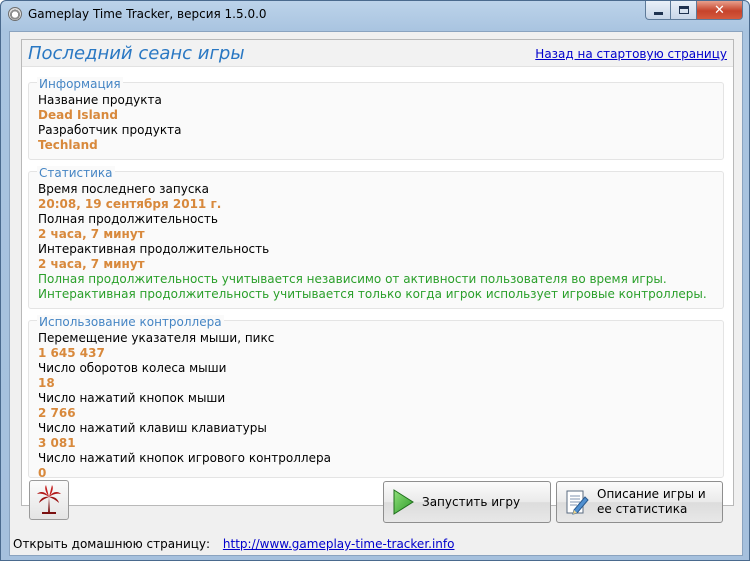  What do you see at coordinates (156, 338) in the screenshot?
I see `mouse-move-label: Перемещение указателя мыши, пикс` at bounding box center [156, 338].